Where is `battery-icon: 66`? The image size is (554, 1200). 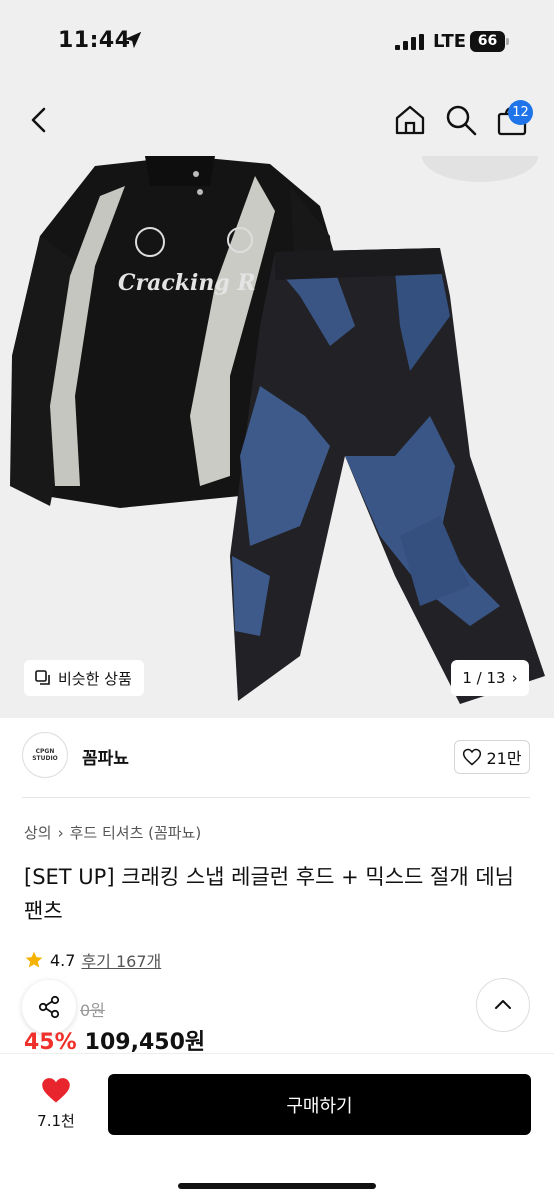
battery-icon: 66 is located at coordinates (490, 41).